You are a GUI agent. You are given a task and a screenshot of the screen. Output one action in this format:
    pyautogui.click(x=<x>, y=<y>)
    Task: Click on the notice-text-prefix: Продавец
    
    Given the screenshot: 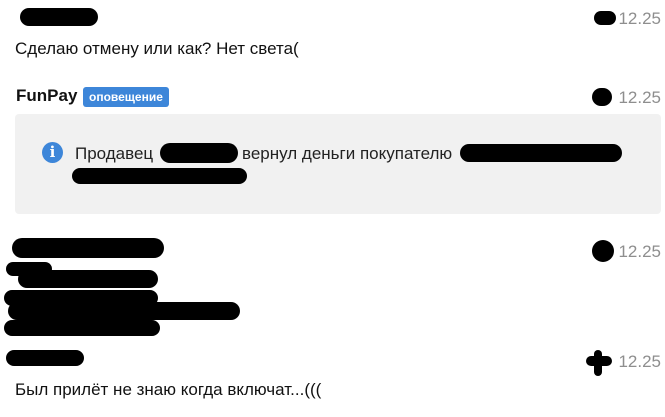 What is the action you would take?
    pyautogui.click(x=114, y=153)
    